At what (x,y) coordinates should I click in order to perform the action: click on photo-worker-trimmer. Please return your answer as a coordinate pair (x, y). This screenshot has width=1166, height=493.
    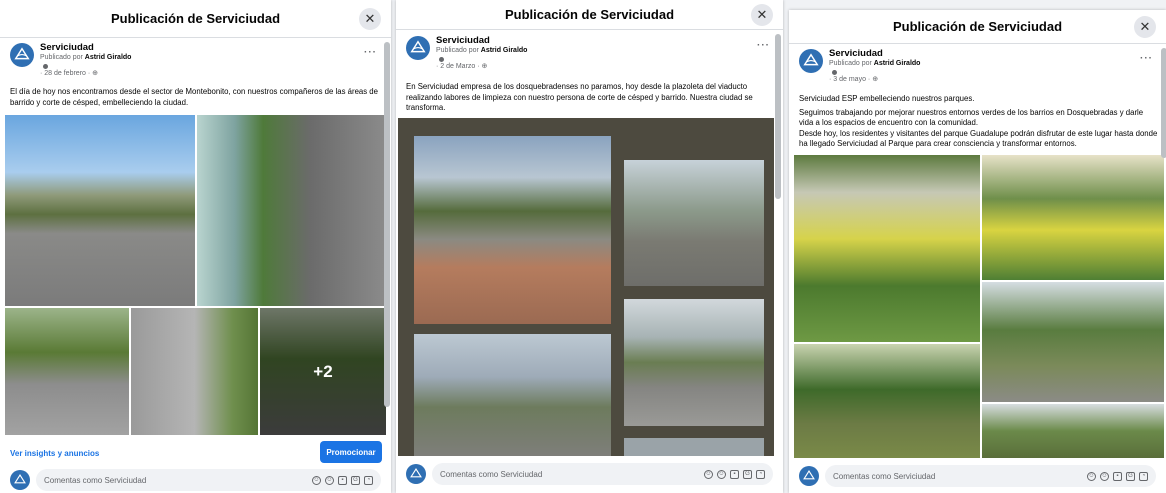
    Looking at the image, I should click on (887, 401).